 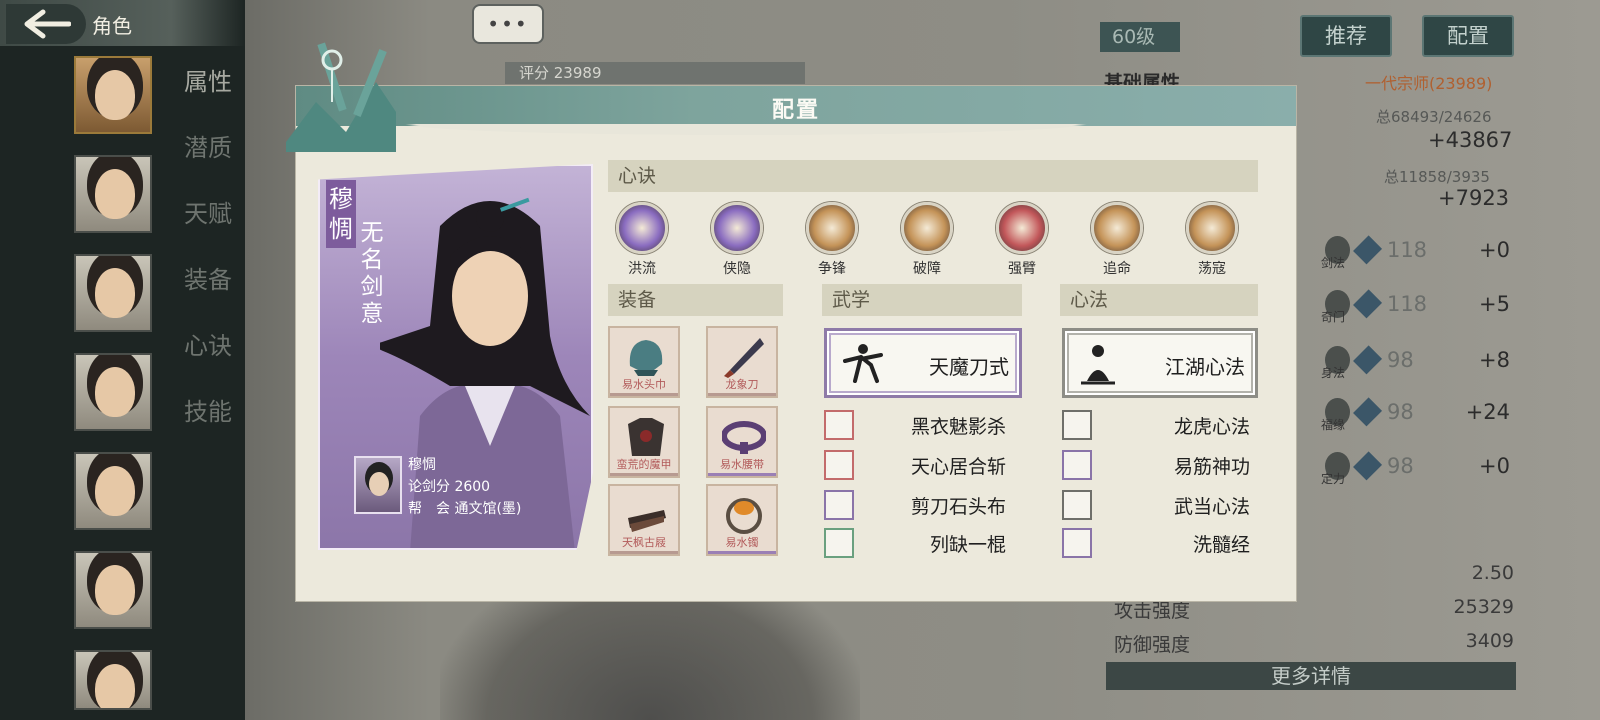 What do you see at coordinates (1160, 363) in the screenshot?
I see `main-inner-art: 江湖心法` at bounding box center [1160, 363].